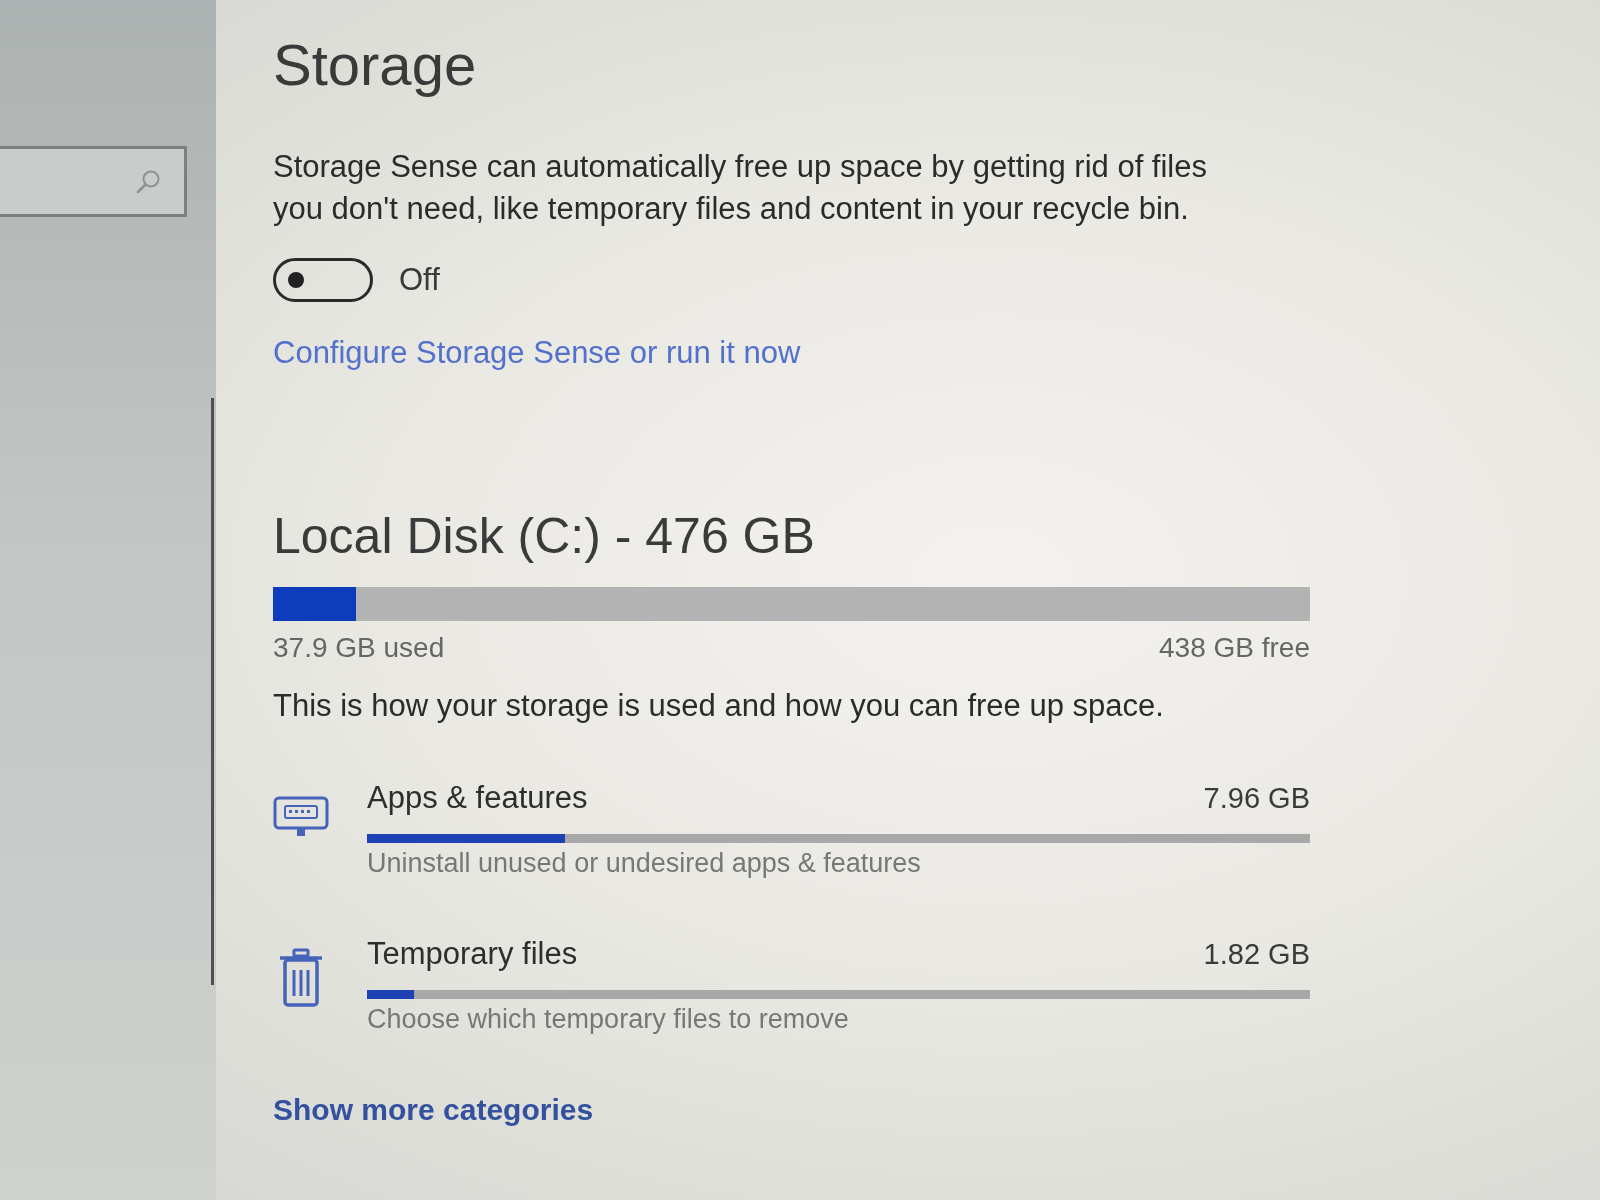 This screenshot has height=1200, width=1600. I want to click on configure-link: Configure Storage Sense or run it now, so click(537, 352).